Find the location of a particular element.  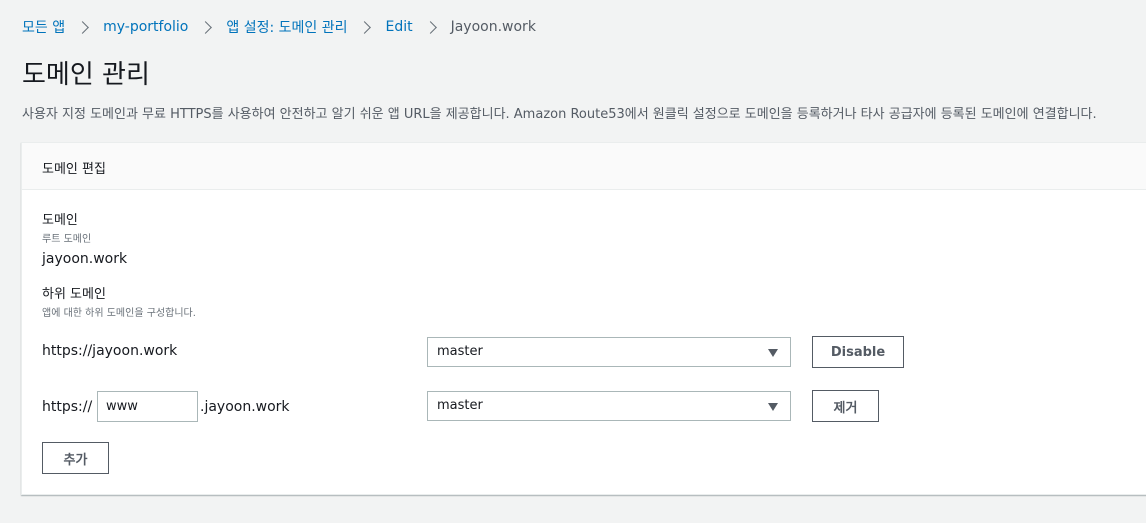

page-title: 도메인 관리 is located at coordinates (86, 75).